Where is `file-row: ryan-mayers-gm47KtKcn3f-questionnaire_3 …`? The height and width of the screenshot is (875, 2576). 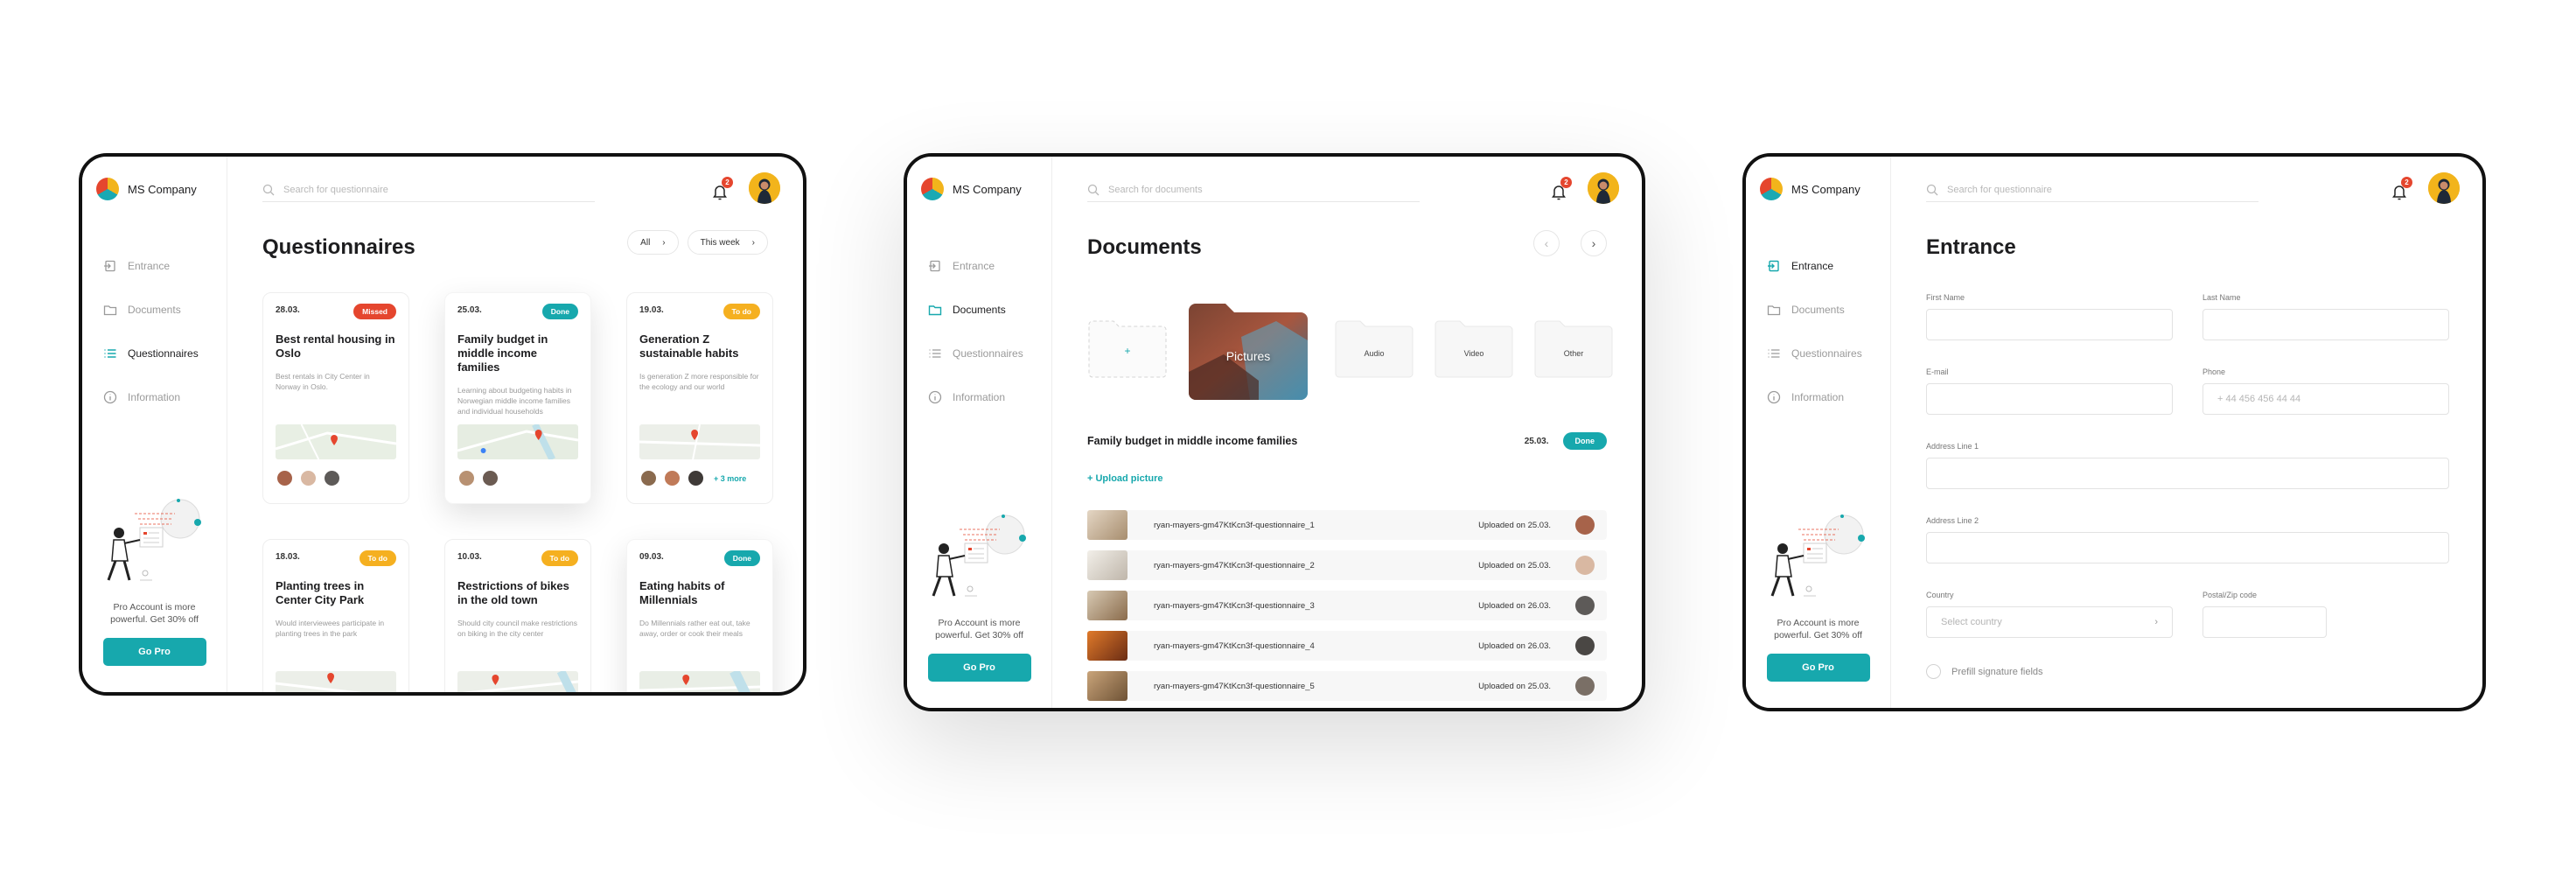
file-row: ryan-mayers-gm47KtKcn3f-questionnaire_3 … is located at coordinates (1347, 605).